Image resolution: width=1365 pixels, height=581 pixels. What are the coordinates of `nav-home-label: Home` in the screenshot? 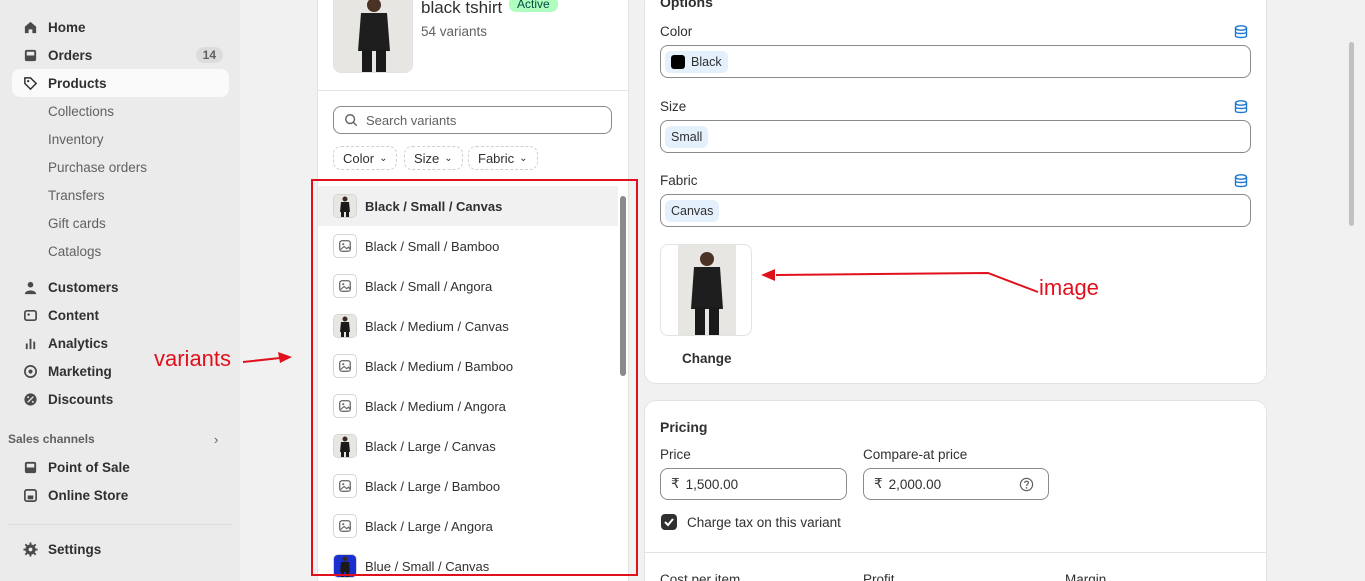 It's located at (67, 27).